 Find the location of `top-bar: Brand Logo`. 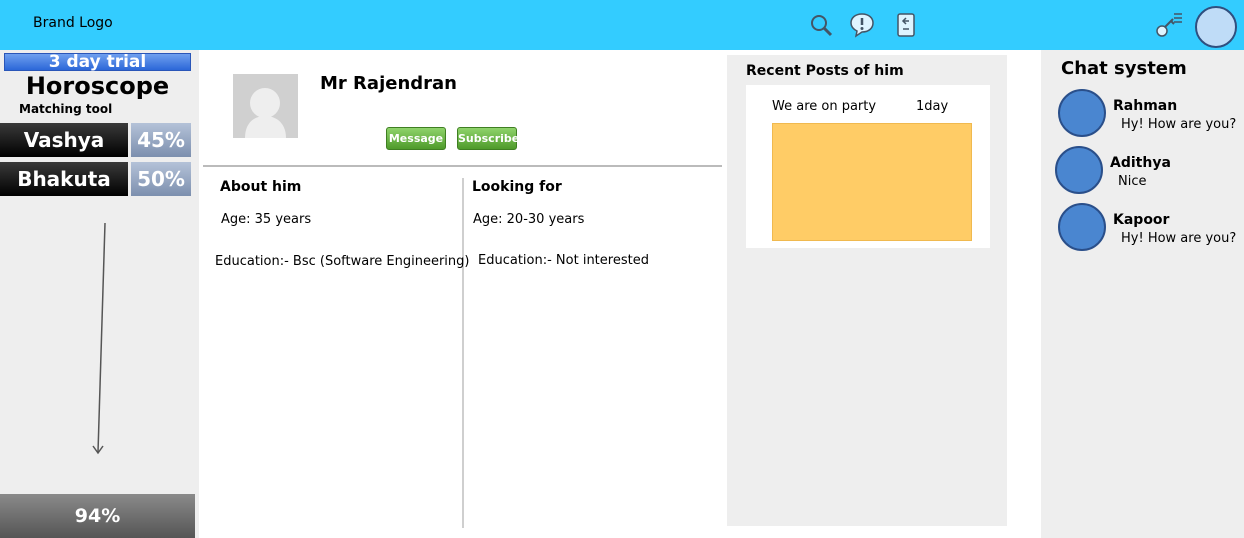

top-bar: Brand Logo is located at coordinates (622, 25).